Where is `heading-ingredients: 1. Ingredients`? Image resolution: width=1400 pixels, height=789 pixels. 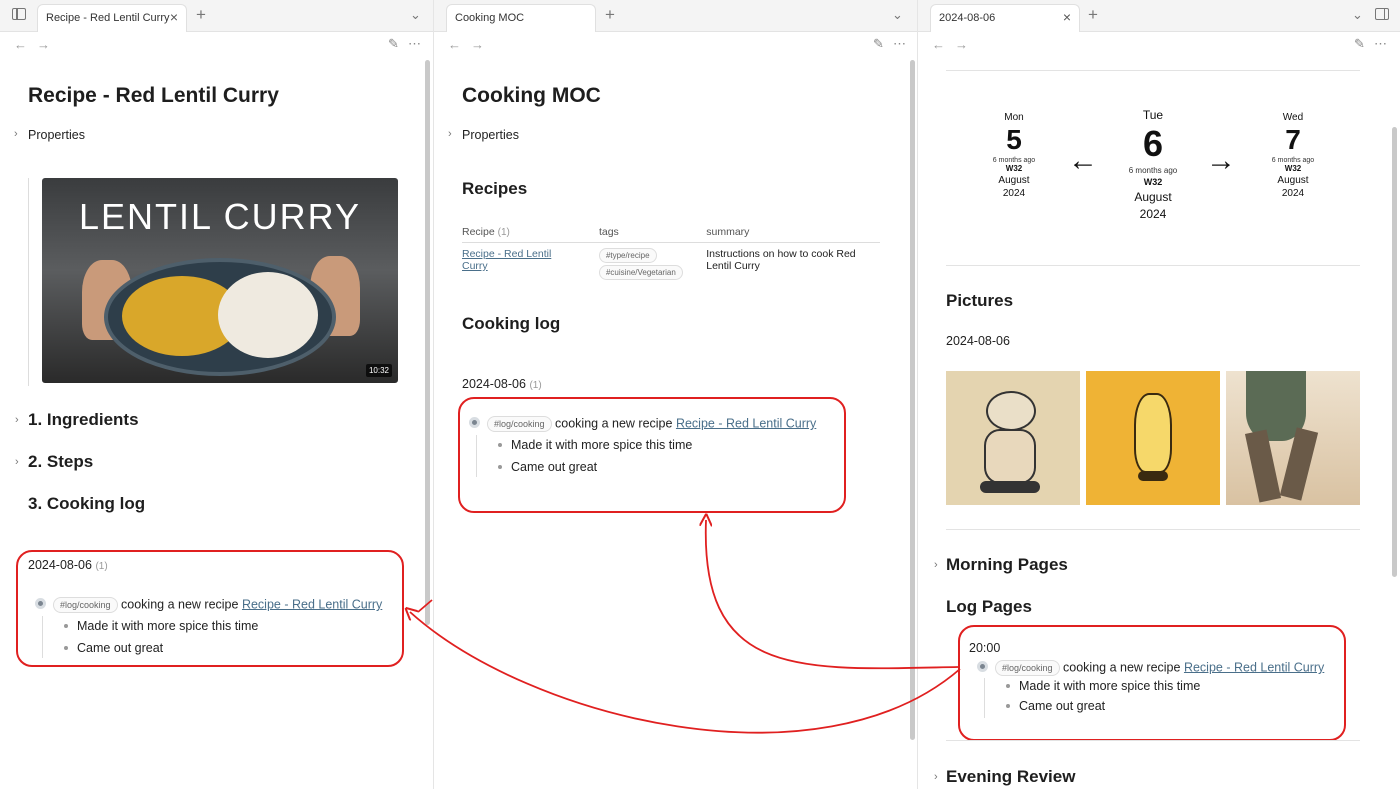 heading-ingredients: 1. Ingredients is located at coordinates (83, 420).